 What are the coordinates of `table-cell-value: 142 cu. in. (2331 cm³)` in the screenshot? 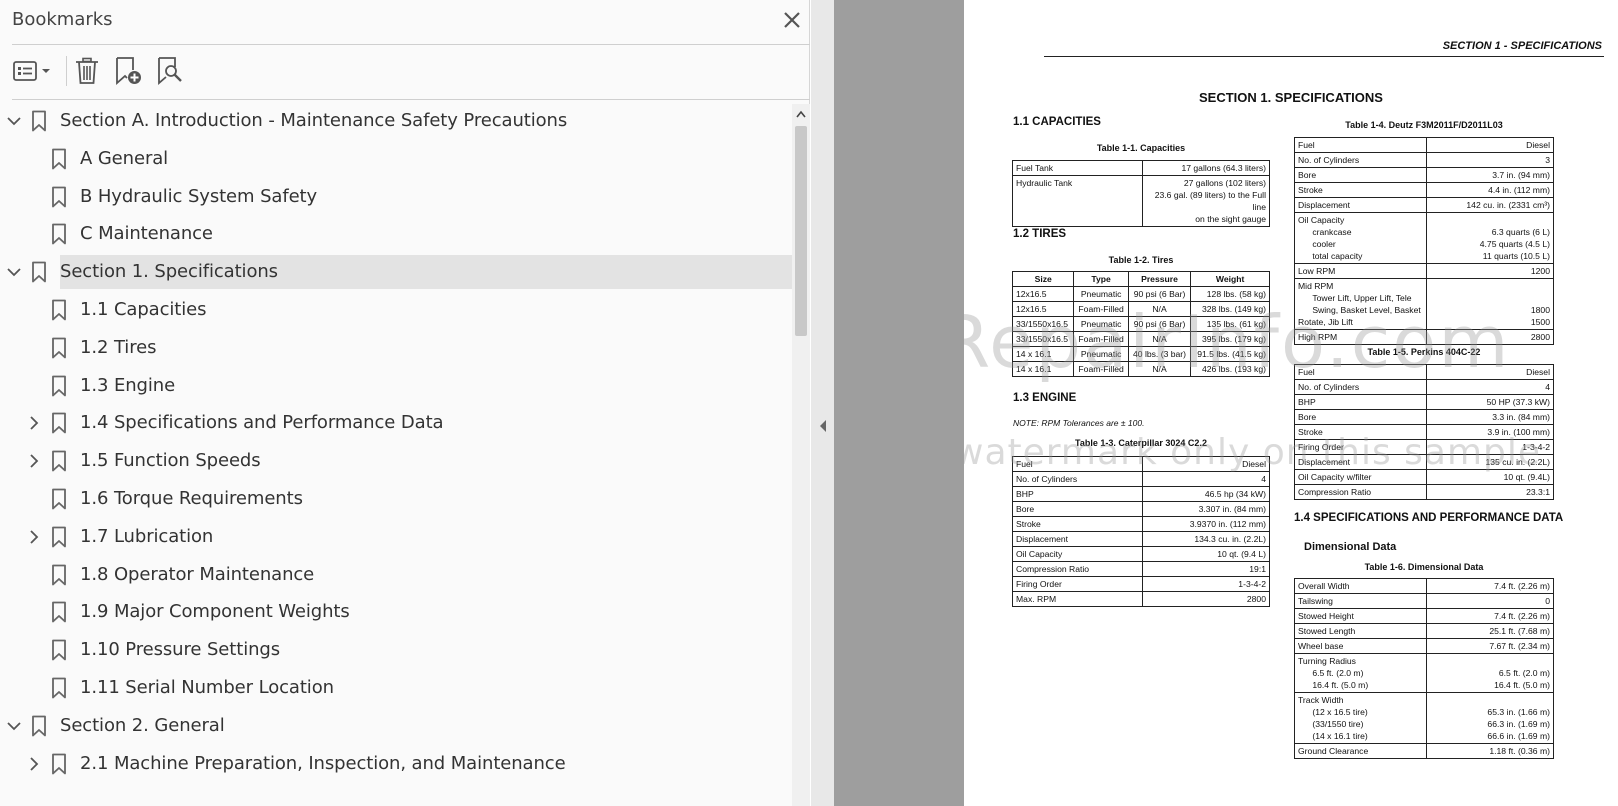 It's located at (1490, 205).